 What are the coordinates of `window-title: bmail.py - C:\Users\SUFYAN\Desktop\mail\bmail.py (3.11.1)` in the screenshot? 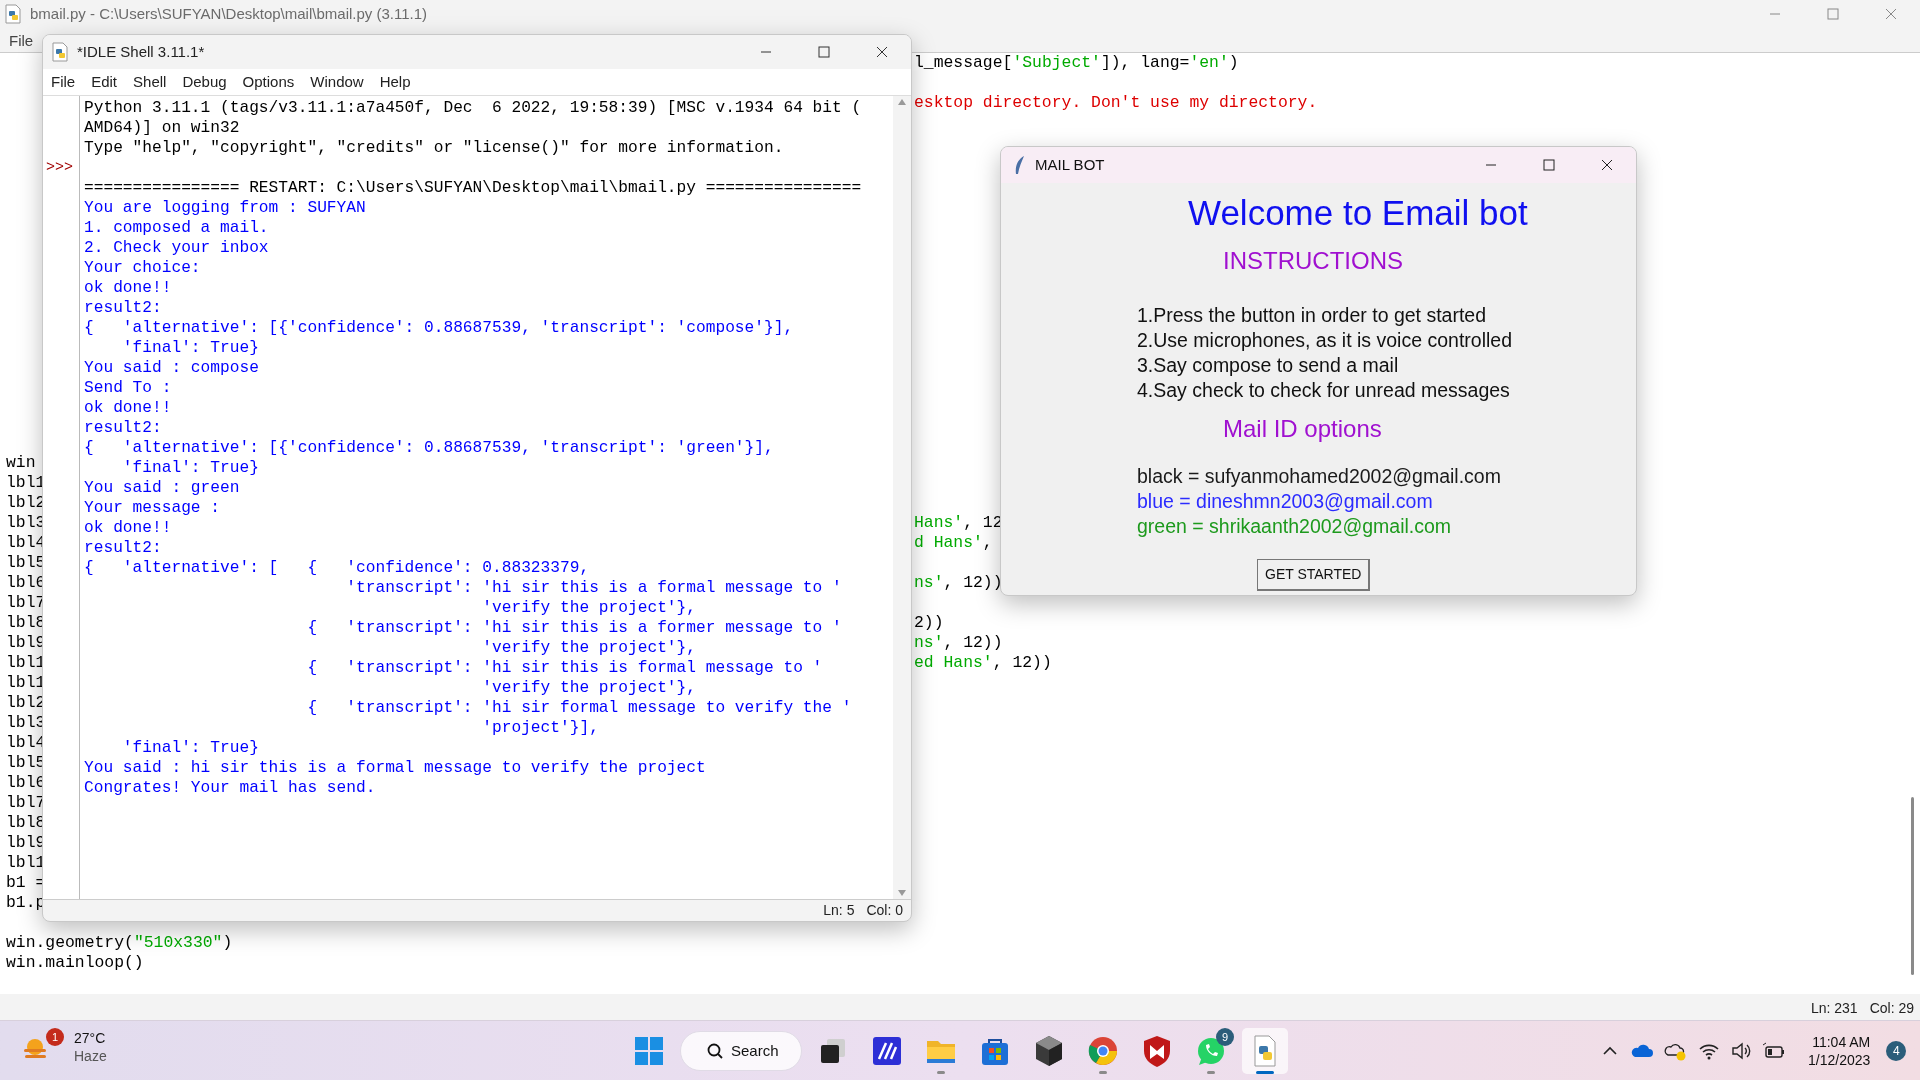 It's located at (229, 13).